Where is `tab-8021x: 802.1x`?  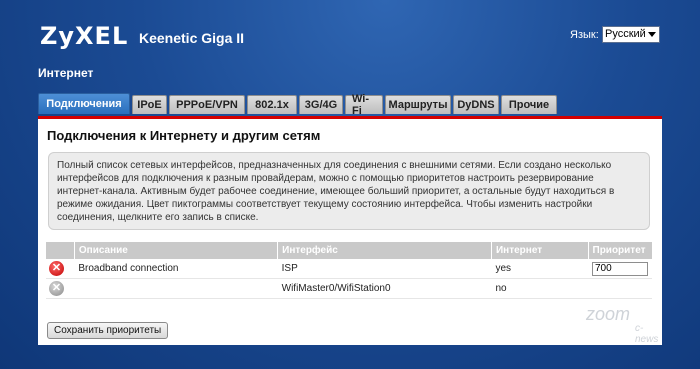
tab-8021x: 802.1x is located at coordinates (272, 104).